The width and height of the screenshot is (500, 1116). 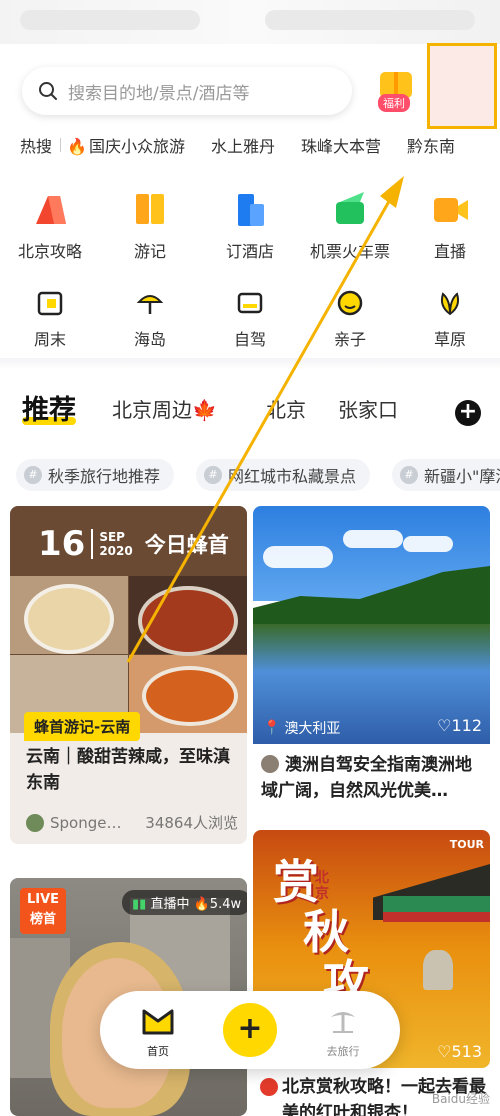 I want to click on bottom-nav: 首页 + 去旅行, so click(x=250, y=1030).